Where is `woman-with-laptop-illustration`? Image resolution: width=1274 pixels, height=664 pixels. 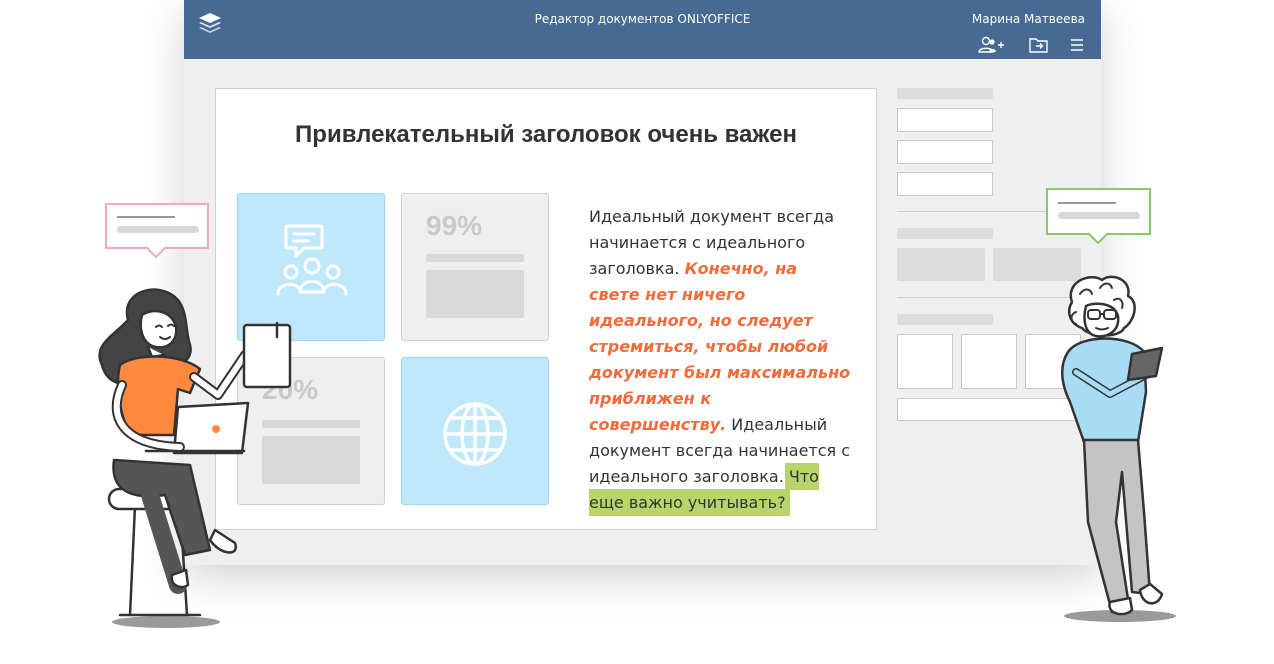 woman-with-laptop-illustration is located at coordinates (195, 458).